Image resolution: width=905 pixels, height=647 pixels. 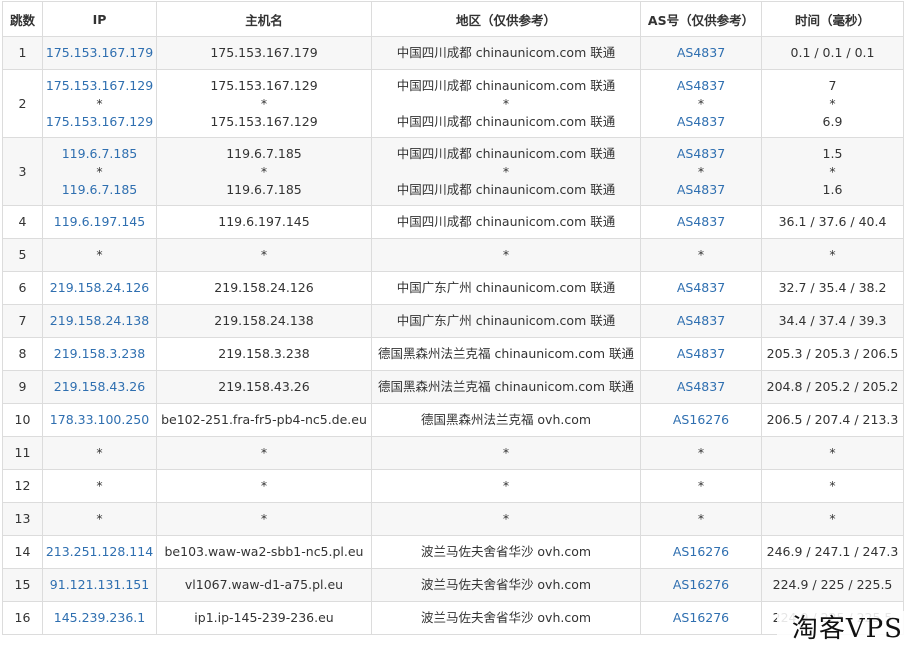 What do you see at coordinates (99, 222) in the screenshot?
I see `ip-link: 119.6.197.145` at bounding box center [99, 222].